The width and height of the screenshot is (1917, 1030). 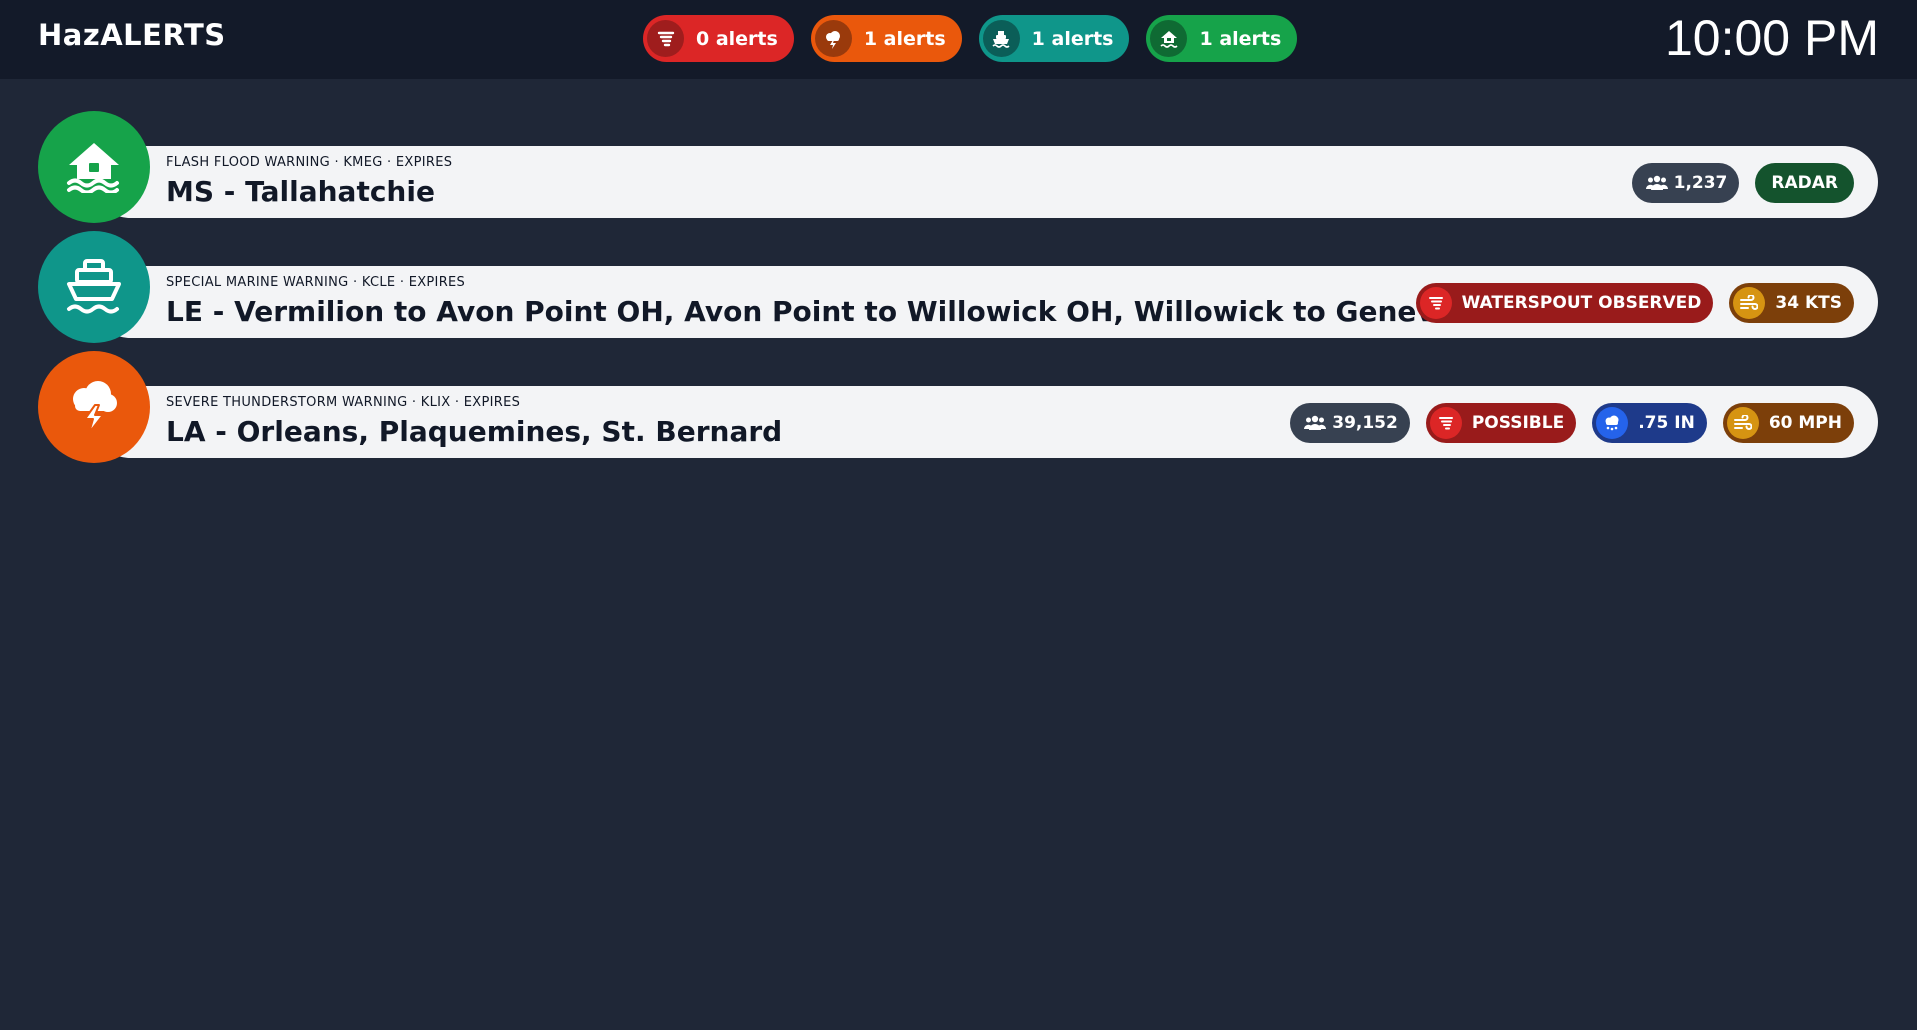 I want to click on alert-badges: 39,152 POSSIBLE .75 IN 60 MPH, so click(x=1572, y=423).